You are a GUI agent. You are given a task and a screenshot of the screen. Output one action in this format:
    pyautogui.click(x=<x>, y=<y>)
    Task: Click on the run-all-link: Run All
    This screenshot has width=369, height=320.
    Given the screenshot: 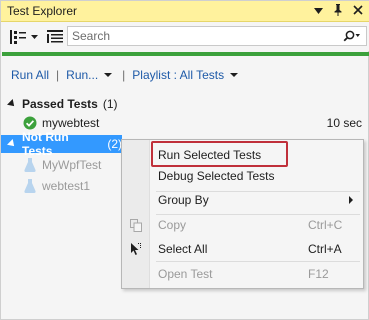 What is the action you would take?
    pyautogui.click(x=30, y=75)
    